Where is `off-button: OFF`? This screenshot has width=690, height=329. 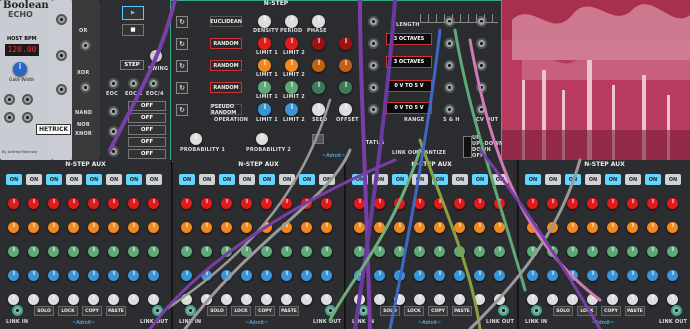
off-button: OFF is located at coordinates (147, 130).